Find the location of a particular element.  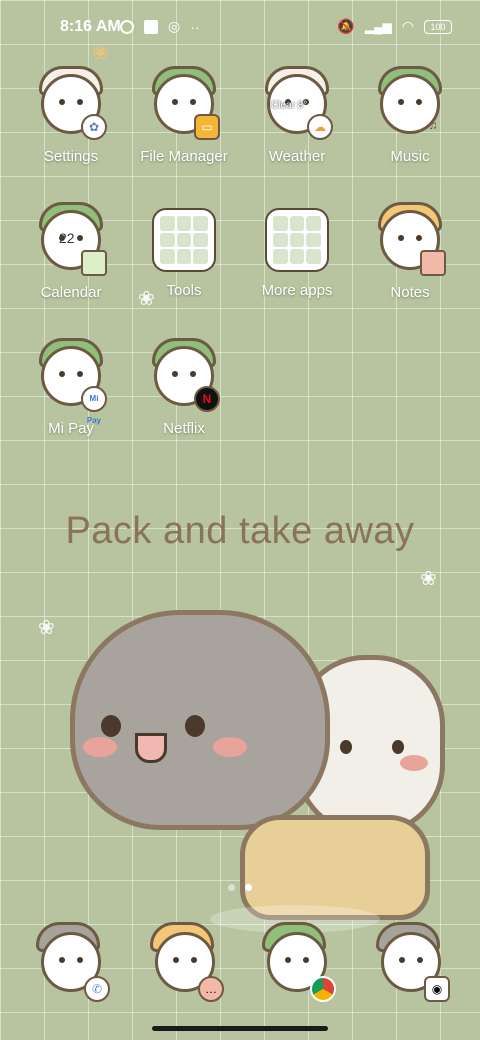

status-bar: 8:16 AM ◎ ·· 🔕 ▂▄▆ ◠ 100 is located at coordinates (240, 28).